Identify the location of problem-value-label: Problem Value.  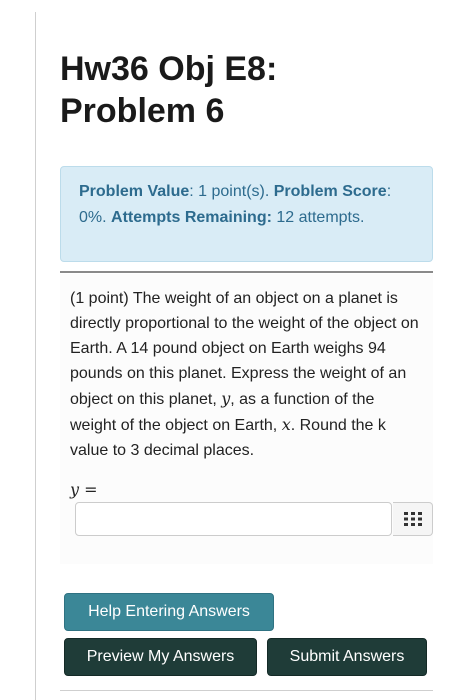
(134, 191).